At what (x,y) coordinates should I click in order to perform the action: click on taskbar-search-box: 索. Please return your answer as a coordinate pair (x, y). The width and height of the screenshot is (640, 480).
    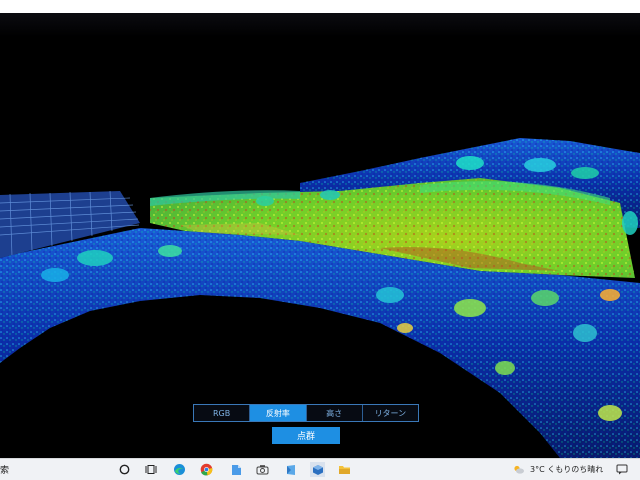
    Looking at the image, I should click on (4, 469).